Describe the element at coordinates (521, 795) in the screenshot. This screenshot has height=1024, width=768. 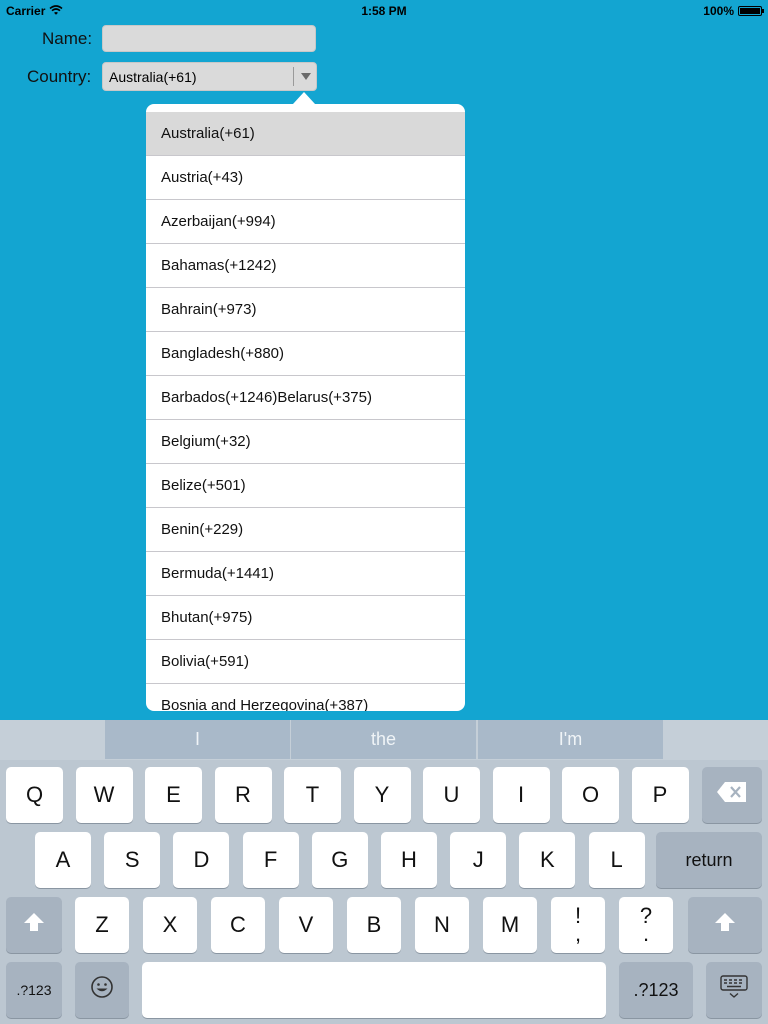
I see `key-i: I` at that location.